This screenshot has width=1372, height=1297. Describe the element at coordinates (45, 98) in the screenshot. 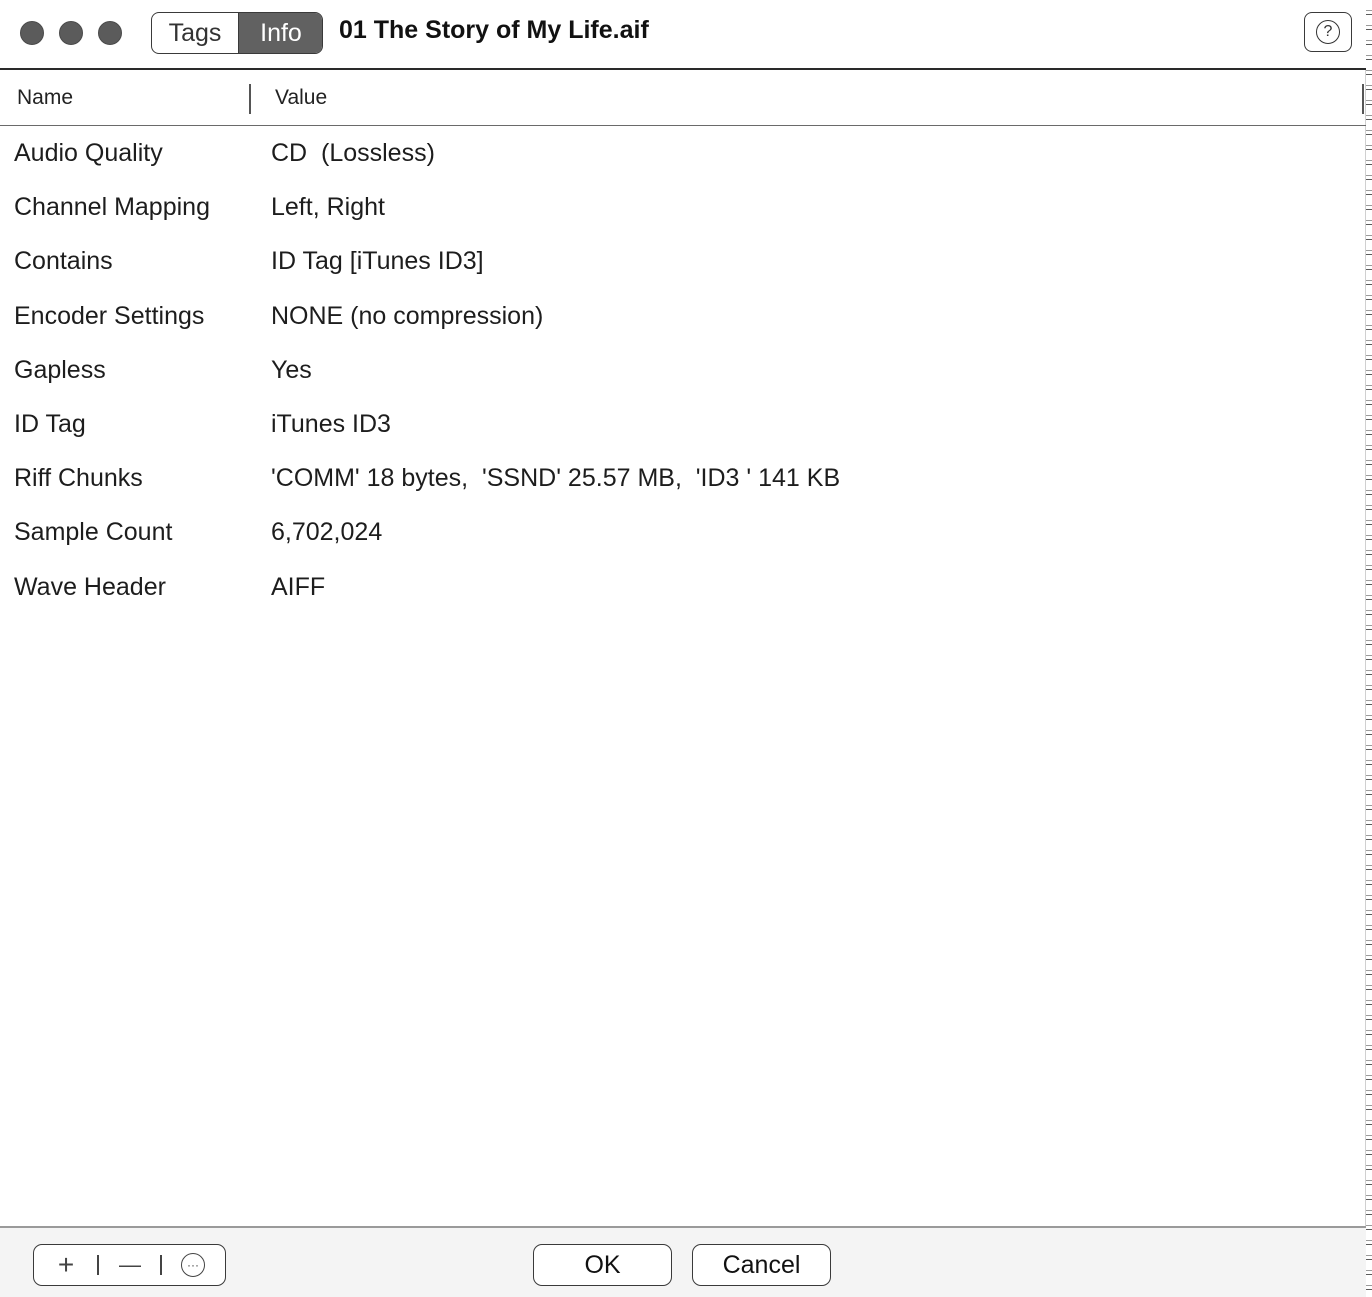

I see `column-header-name: Name` at that location.